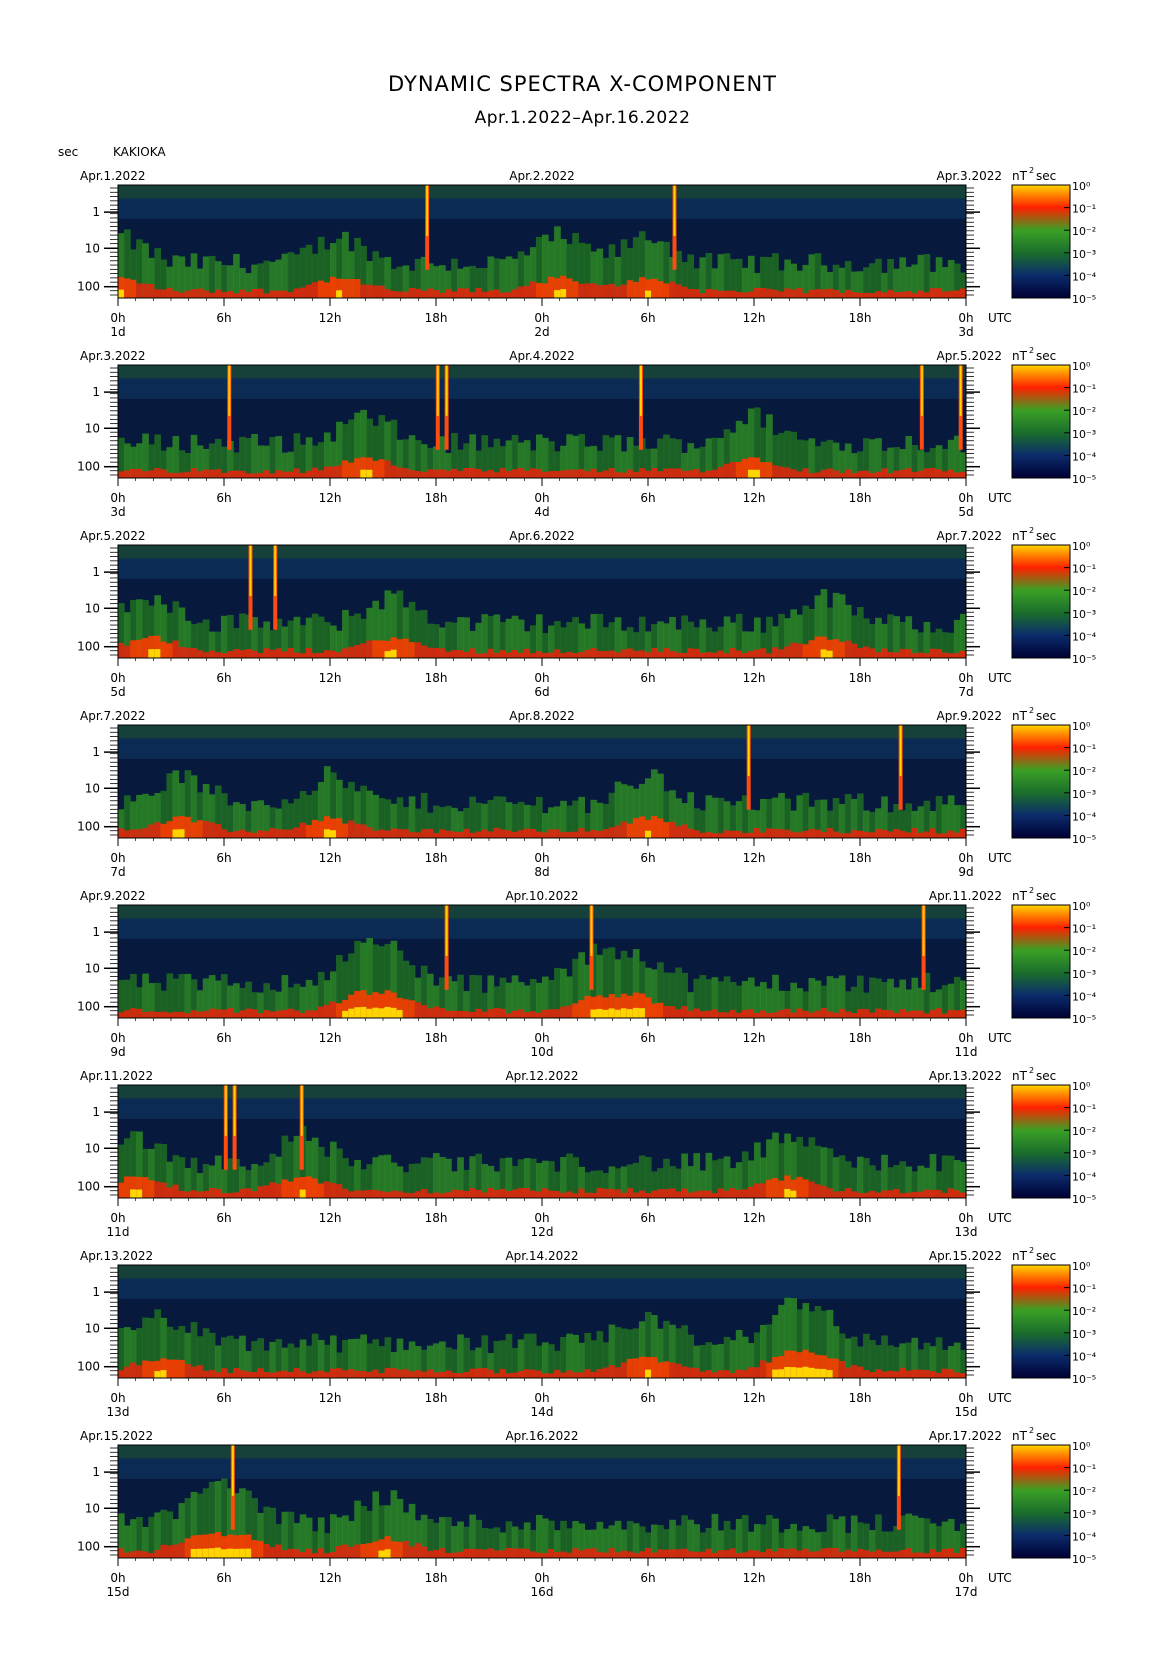  Describe the element at coordinates (541, 872) in the screenshot. I see `day-label: 8d` at that location.